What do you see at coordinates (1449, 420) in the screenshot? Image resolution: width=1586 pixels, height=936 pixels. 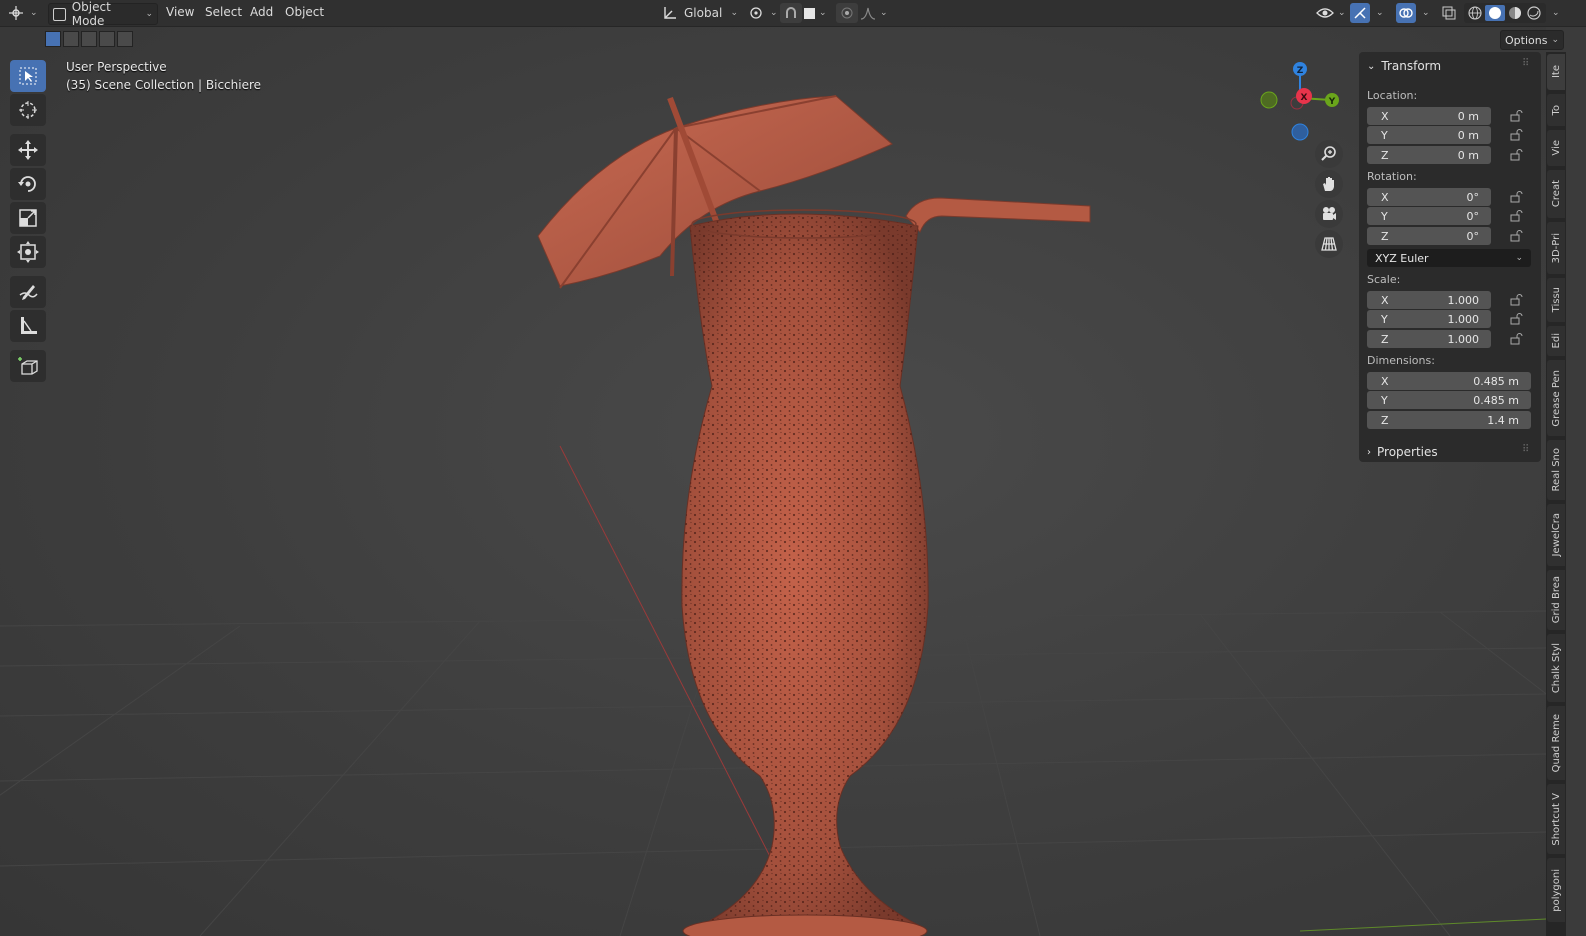 I see `dimension-z-field: Z 1.4 m` at bounding box center [1449, 420].